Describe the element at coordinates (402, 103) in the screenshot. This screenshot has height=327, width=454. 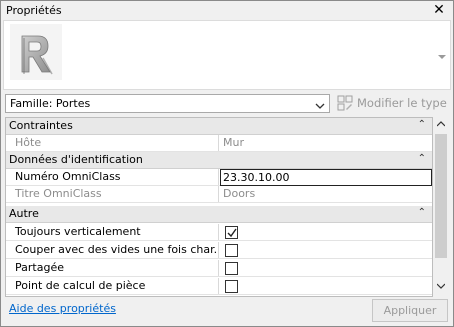
I see `edit-type-label: Modifier le type` at that location.